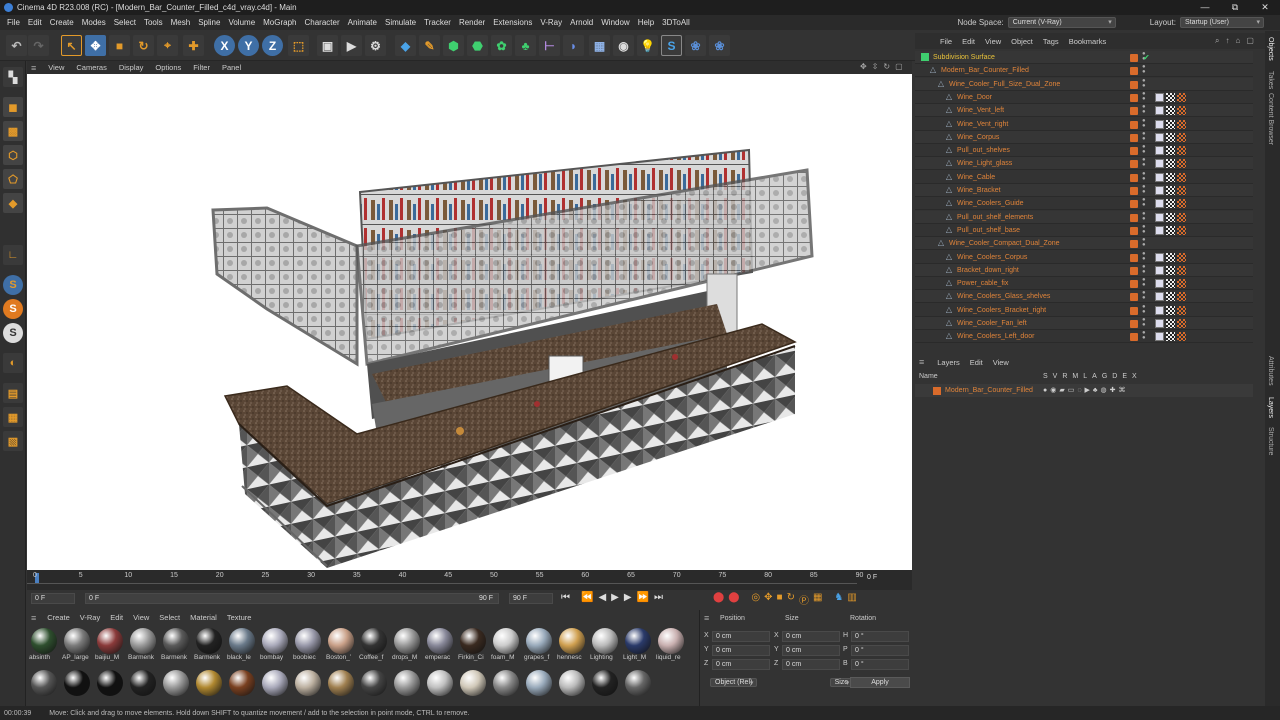 The image size is (1280, 720). What do you see at coordinates (473, 647) in the screenshot?
I see `material-swatch: Firkin_Ci` at bounding box center [473, 647].